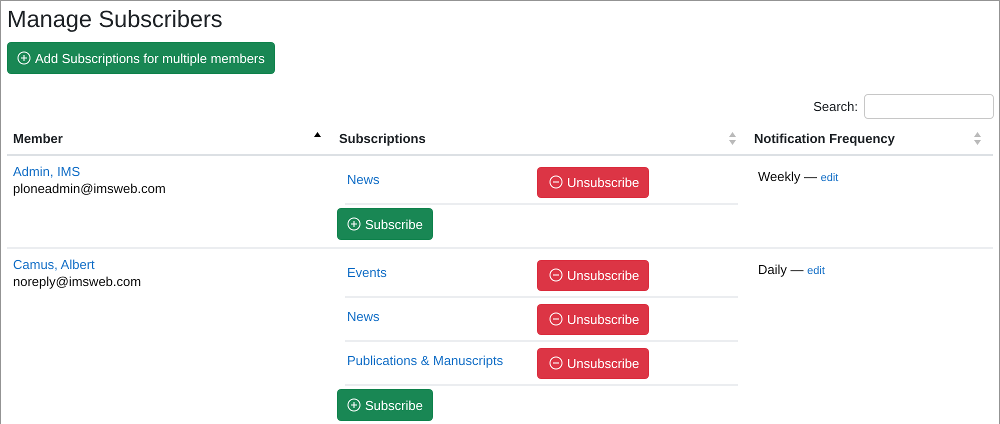 The height and width of the screenshot is (424, 1000). Describe the element at coordinates (835, 106) in the screenshot. I see `search-label: Search:` at that location.